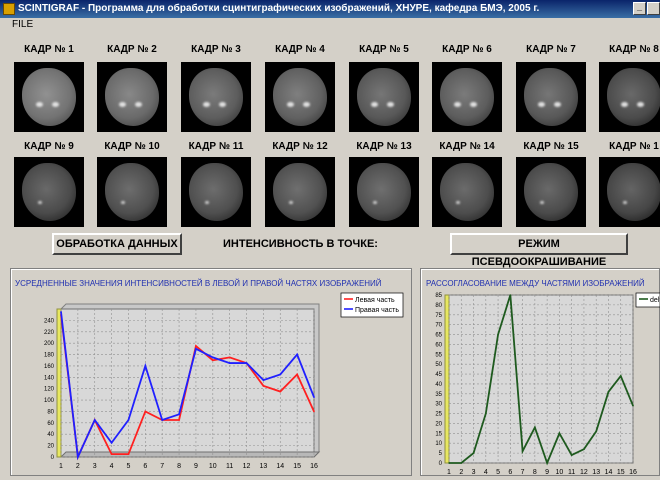 The image size is (660, 480). What do you see at coordinates (264, 466) in the screenshot?
I see `chart-x-tick-label: 13` at bounding box center [264, 466].